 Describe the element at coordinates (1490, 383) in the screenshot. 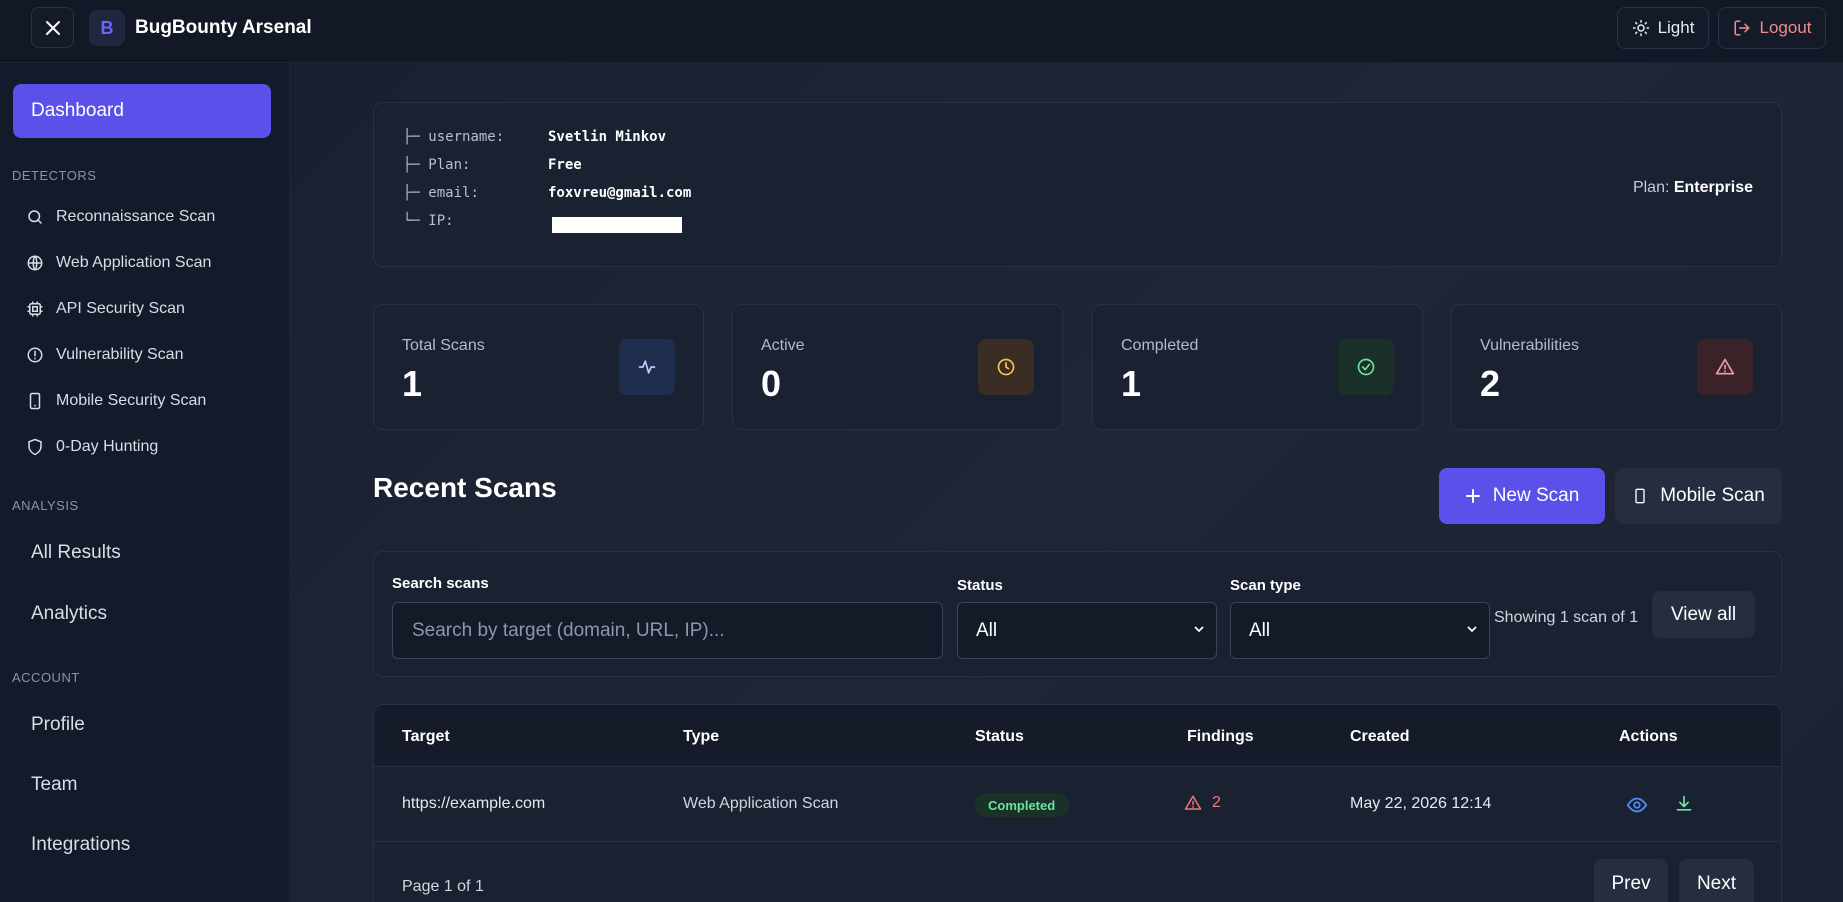

I see `stat-value: 2` at that location.